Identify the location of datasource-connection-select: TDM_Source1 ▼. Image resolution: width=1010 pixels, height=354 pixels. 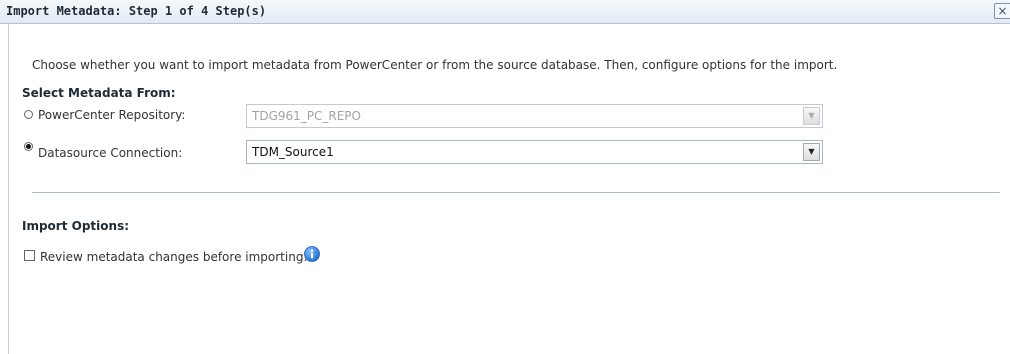
(534, 152).